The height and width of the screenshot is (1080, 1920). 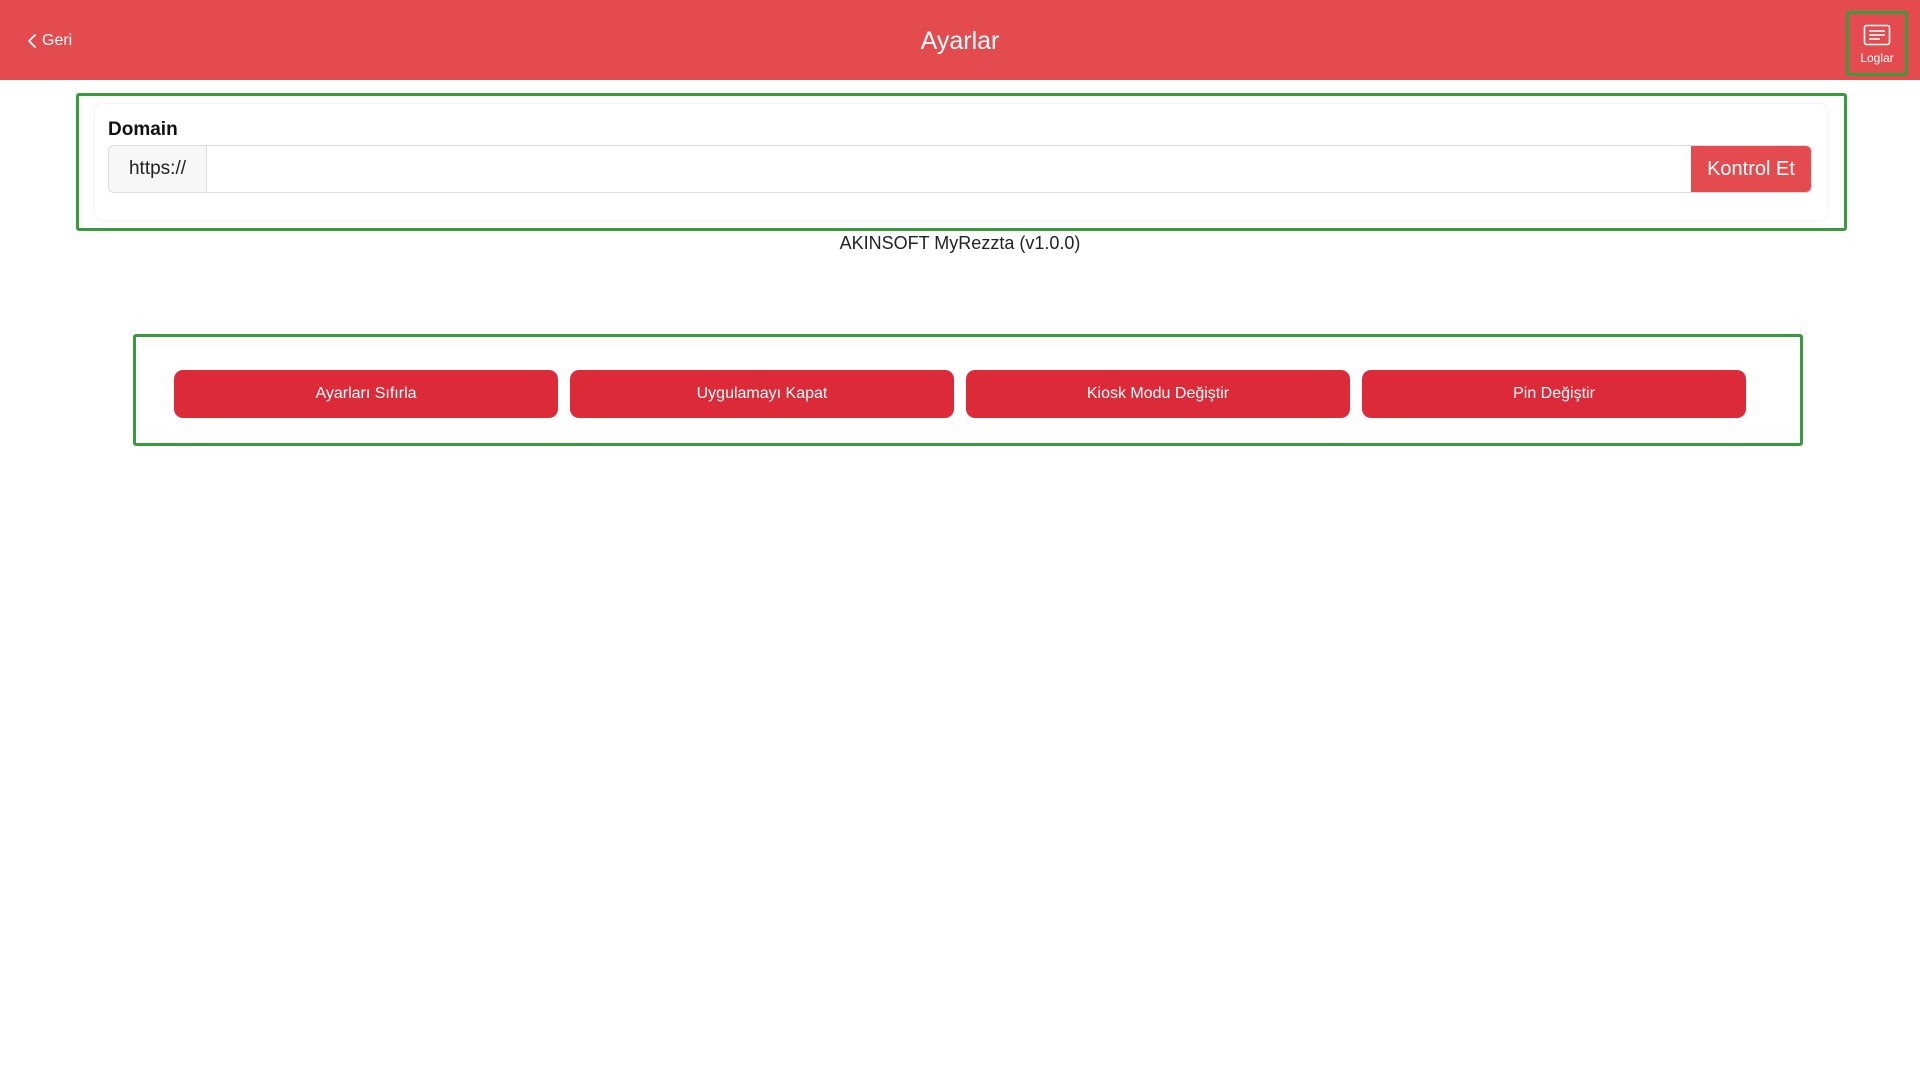 I want to click on logs-button: Loglar, so click(x=1877, y=43).